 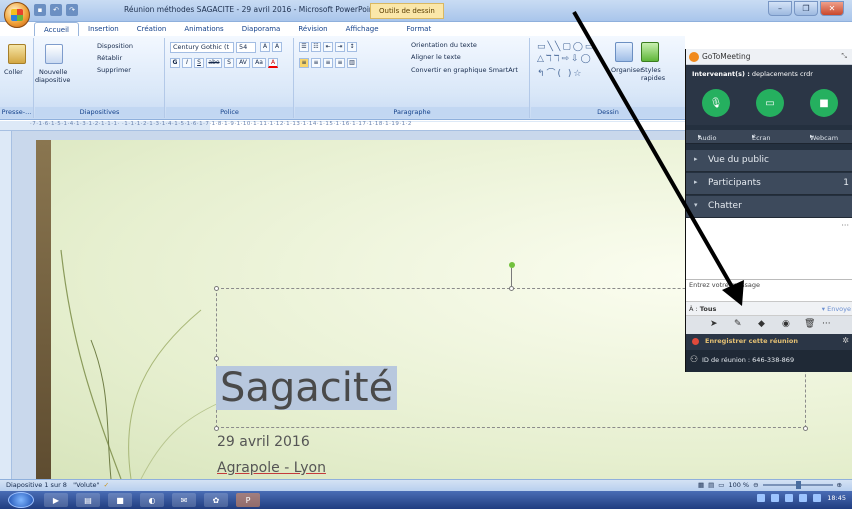 I want to click on italic-button: I, so click(x=187, y=63).